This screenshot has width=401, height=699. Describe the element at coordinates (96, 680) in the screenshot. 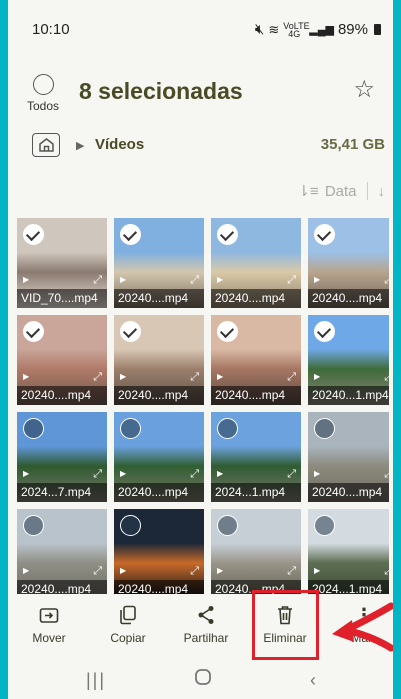

I see `recent-apps-icon: |||` at that location.